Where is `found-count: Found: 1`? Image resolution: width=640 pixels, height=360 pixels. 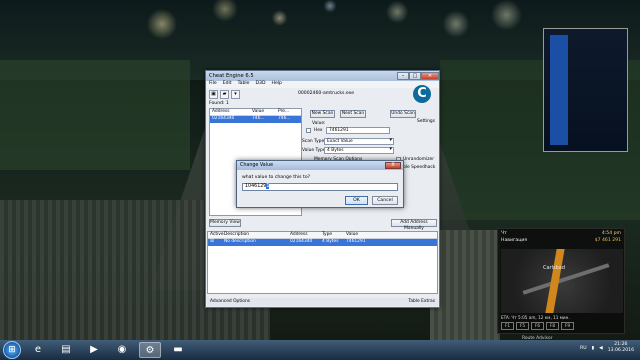
found-count: Found: 1 is located at coordinates (219, 103).